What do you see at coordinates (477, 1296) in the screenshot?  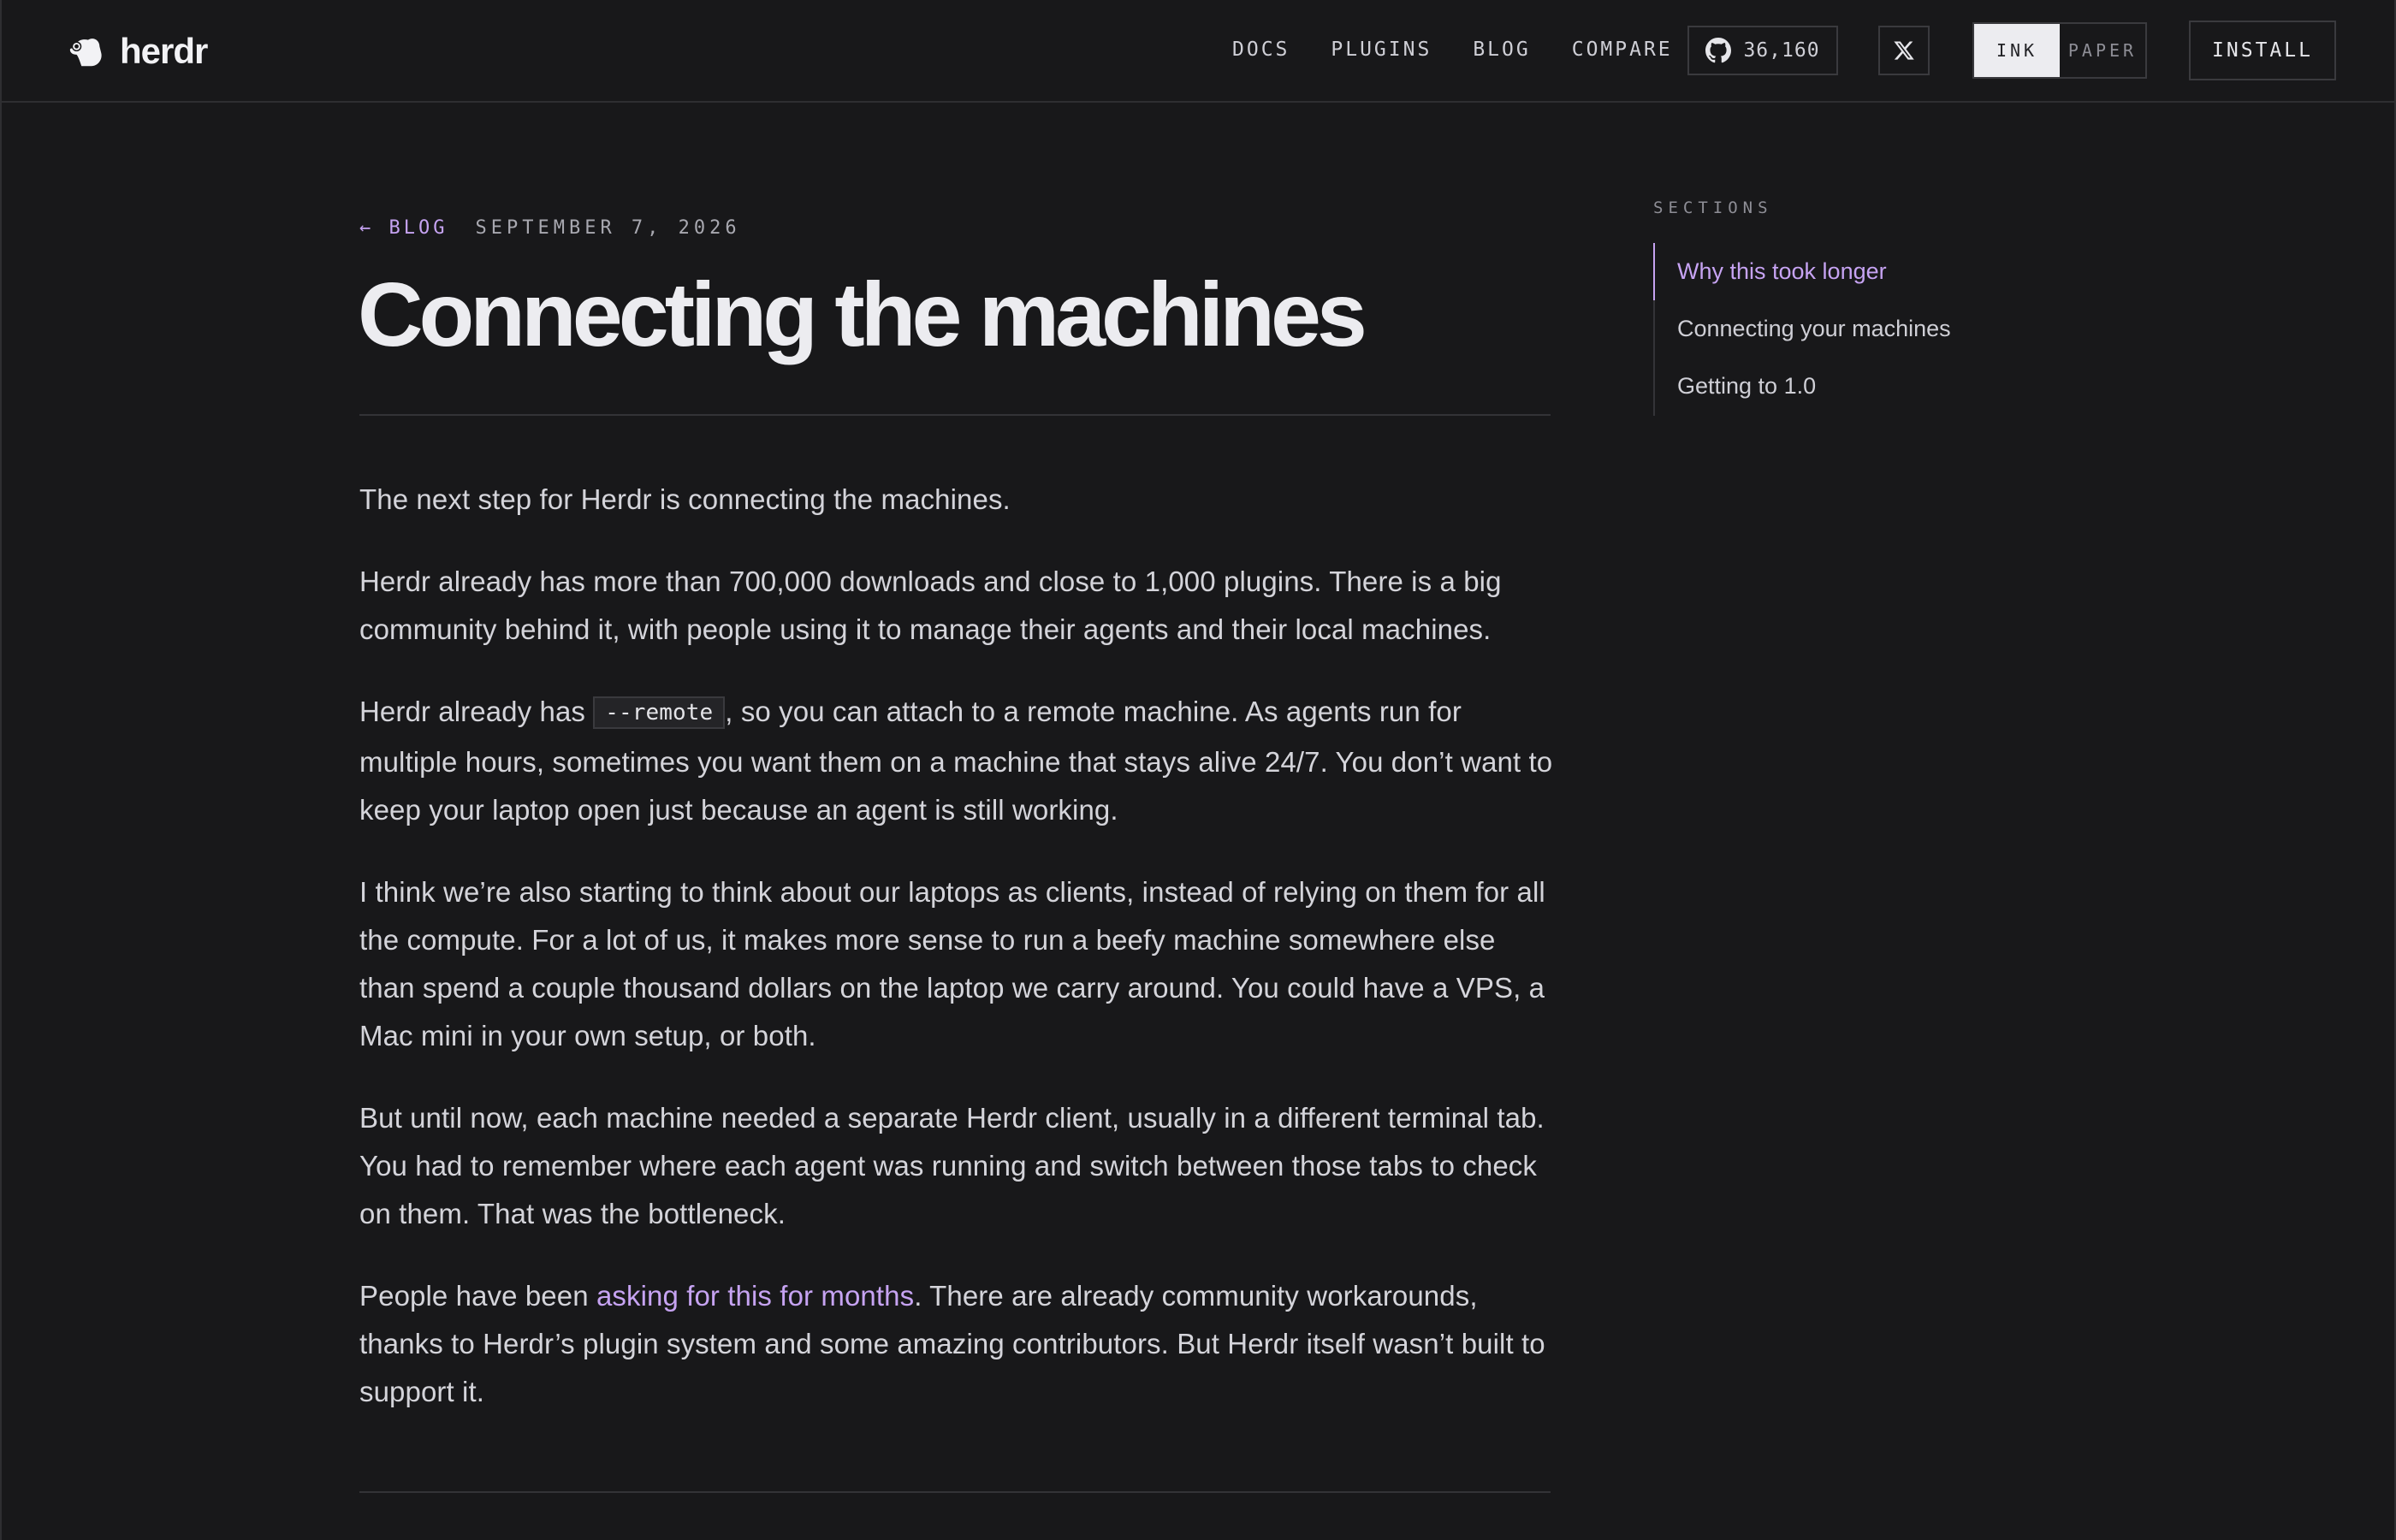 I see `paragraph-text: People have been` at bounding box center [477, 1296].